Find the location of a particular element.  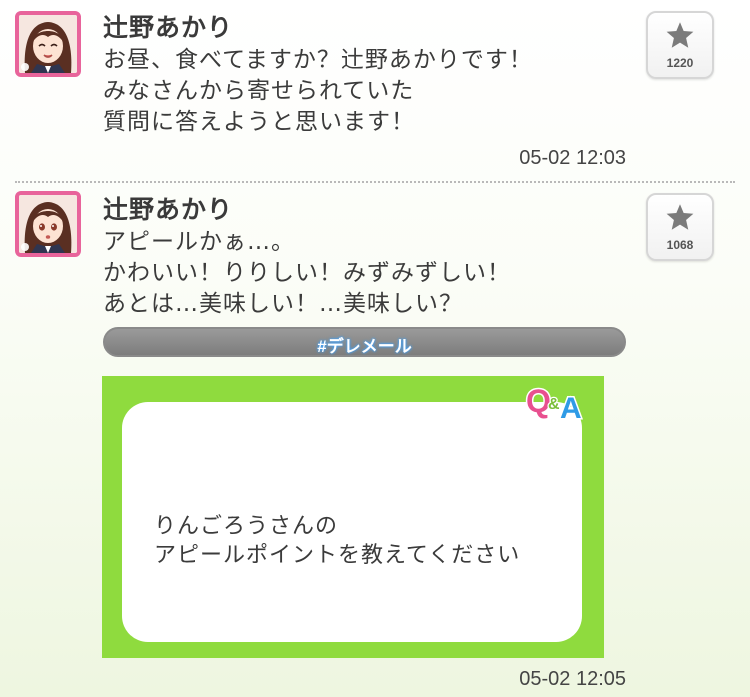

message-line: アピールかぁ…。 is located at coordinates (199, 242).